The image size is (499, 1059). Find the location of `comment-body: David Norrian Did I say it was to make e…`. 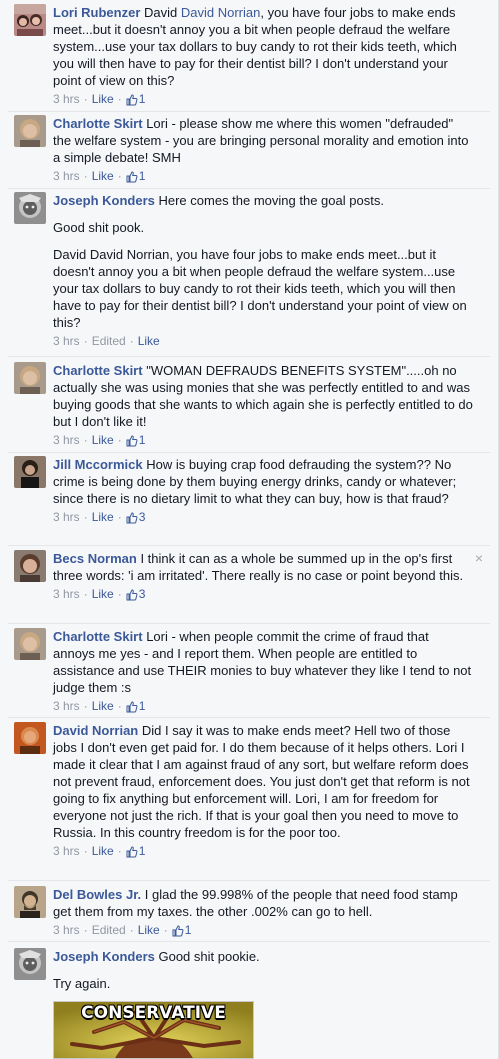

comment-body: David Norrian Did I say it was to make e… is located at coordinates (263, 790).